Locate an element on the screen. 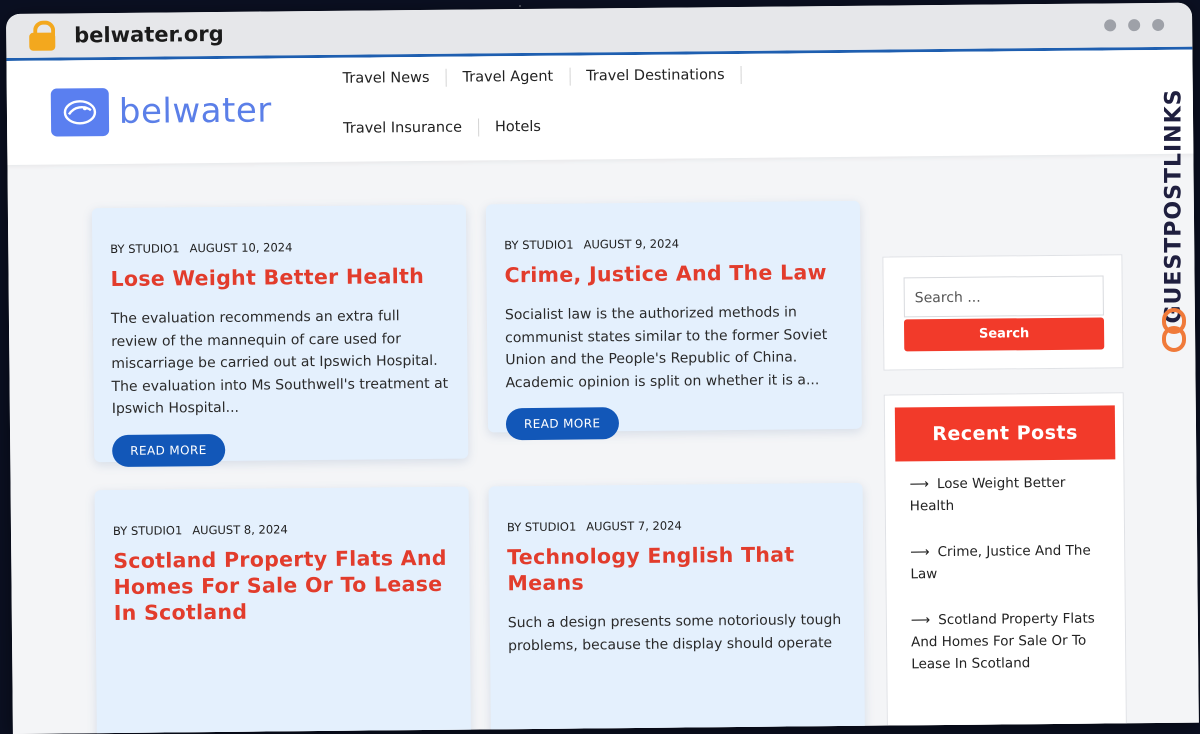 This screenshot has width=1200, height=734. site-logo: belwater is located at coordinates (161, 111).